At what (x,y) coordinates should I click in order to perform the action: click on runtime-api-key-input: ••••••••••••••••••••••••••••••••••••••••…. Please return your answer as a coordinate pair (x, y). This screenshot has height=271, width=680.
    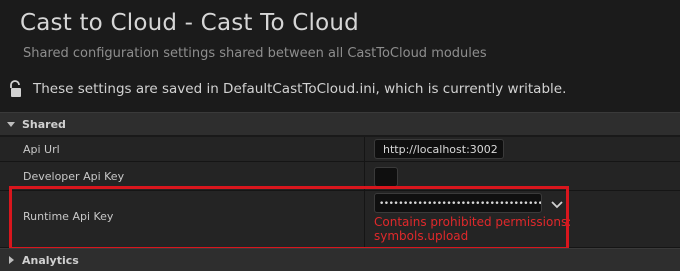
    Looking at the image, I should click on (458, 203).